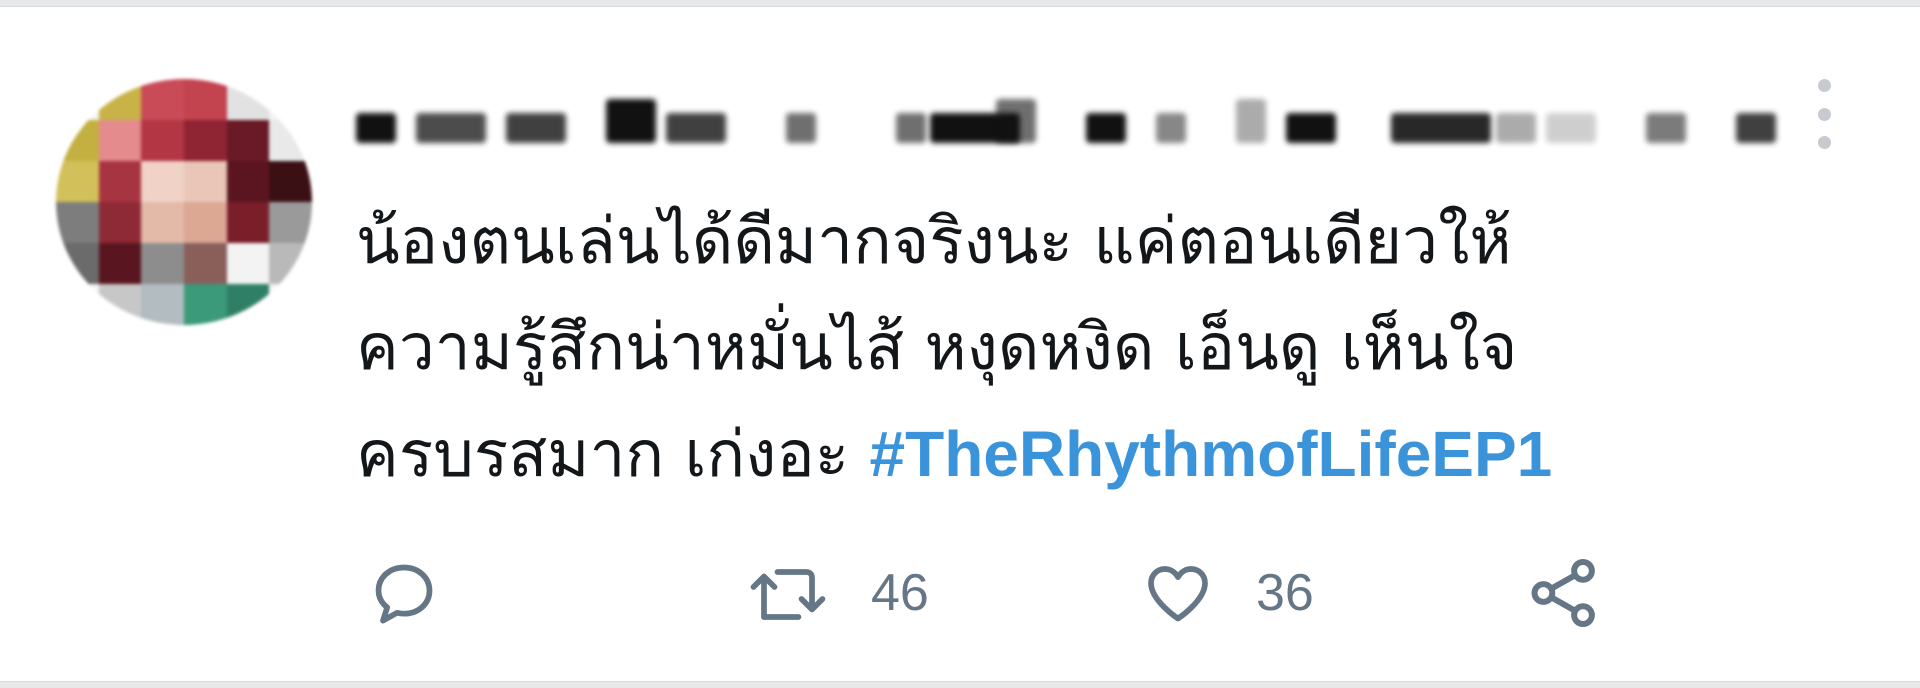 The image size is (1920, 688). I want to click on share-button, so click(1564, 593).